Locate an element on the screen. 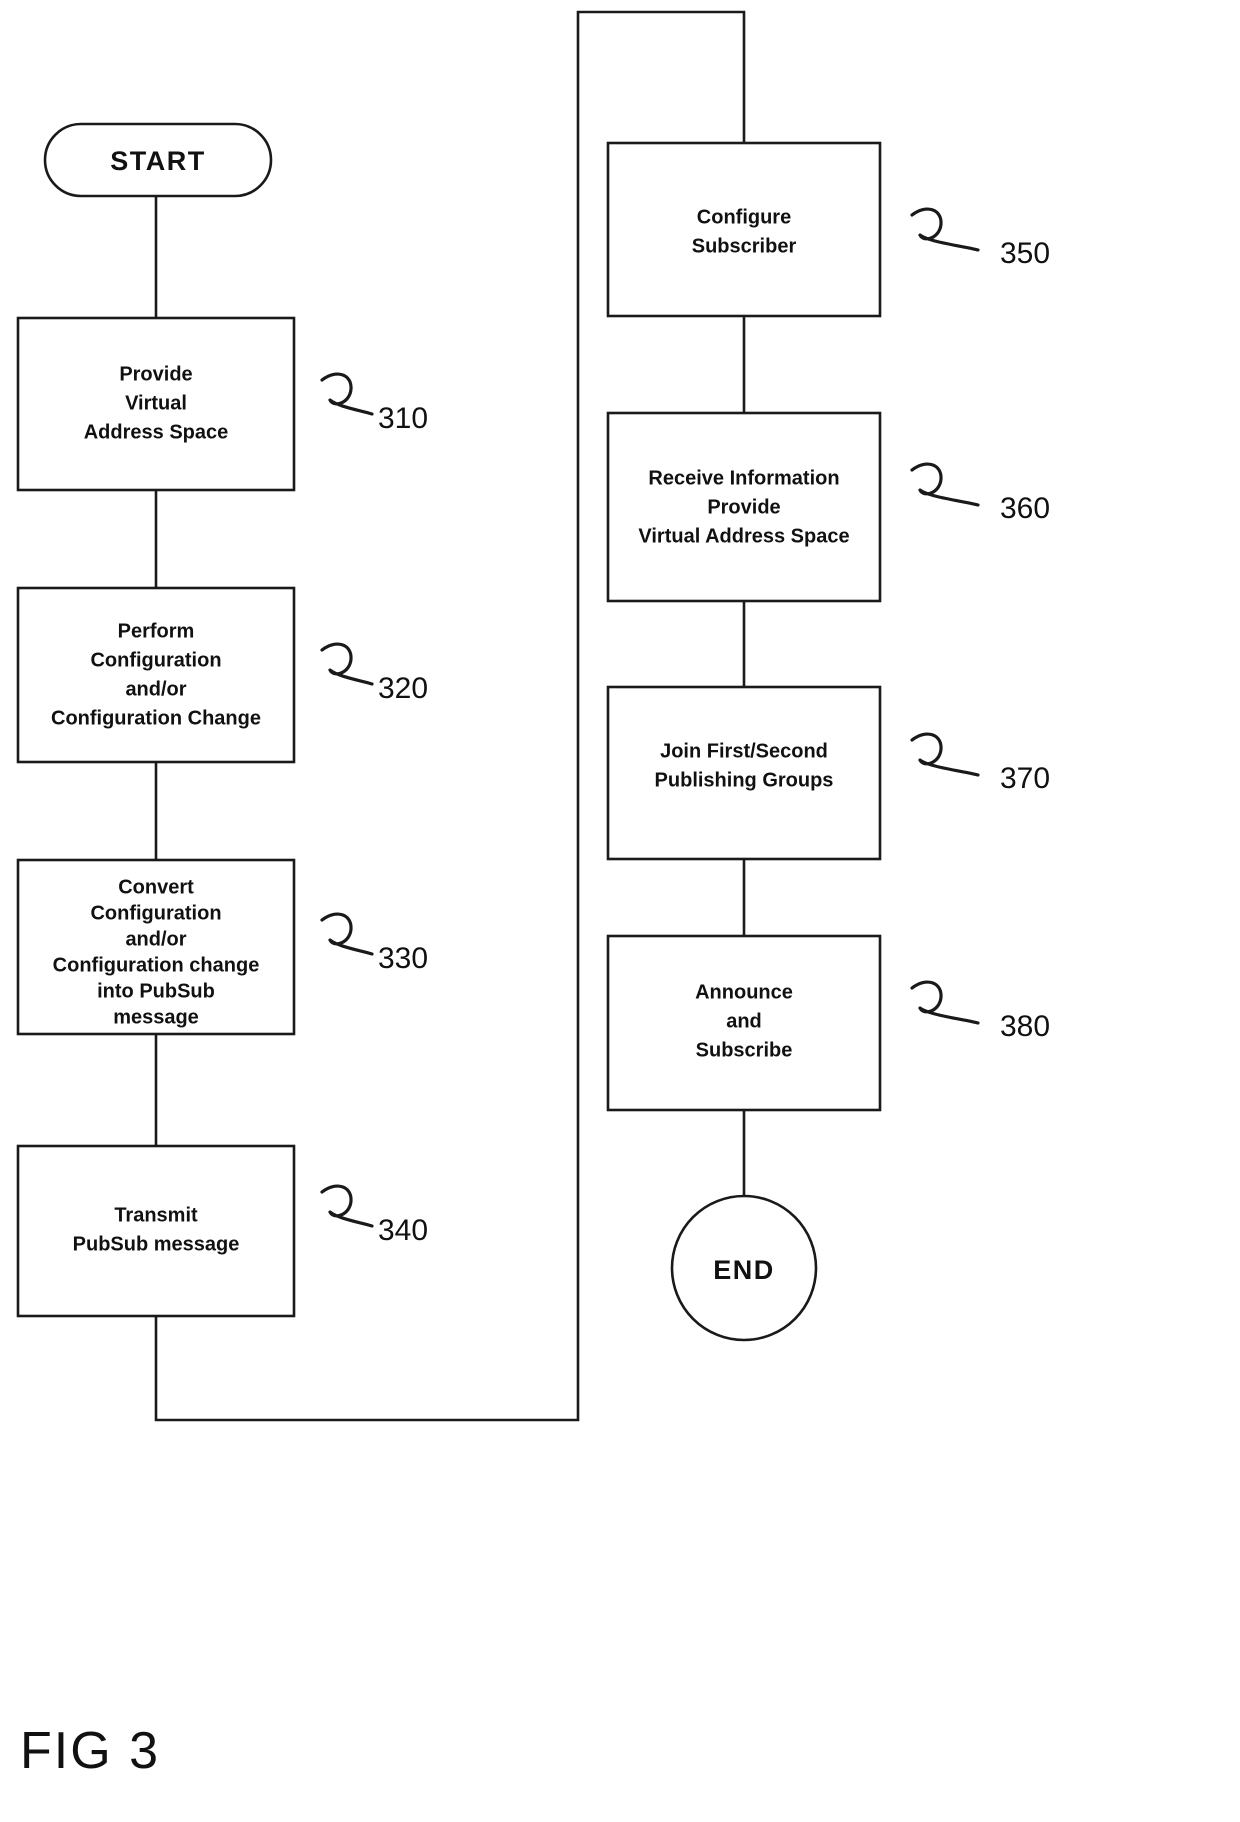 The image size is (1240, 1822). ref-number-310: 310 is located at coordinates (403, 418).